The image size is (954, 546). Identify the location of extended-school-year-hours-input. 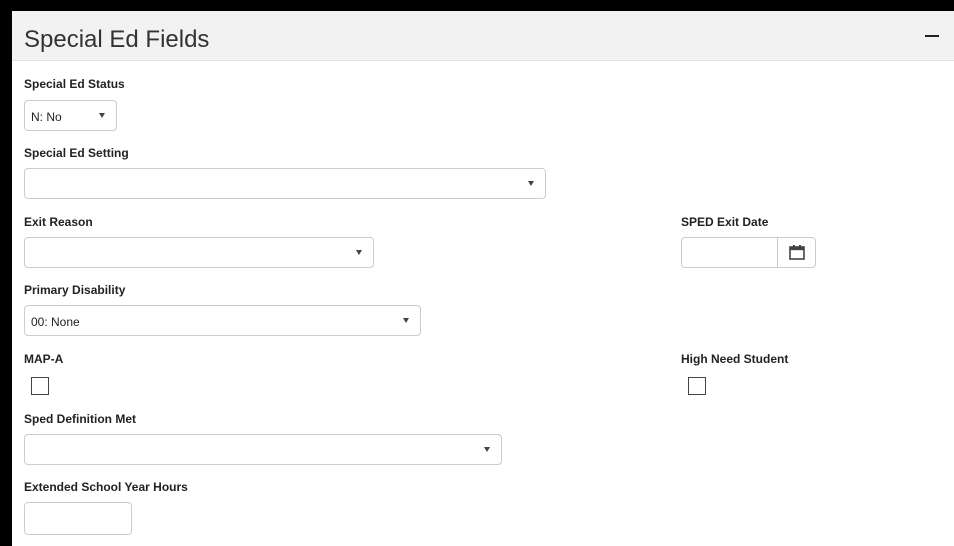
(78, 518).